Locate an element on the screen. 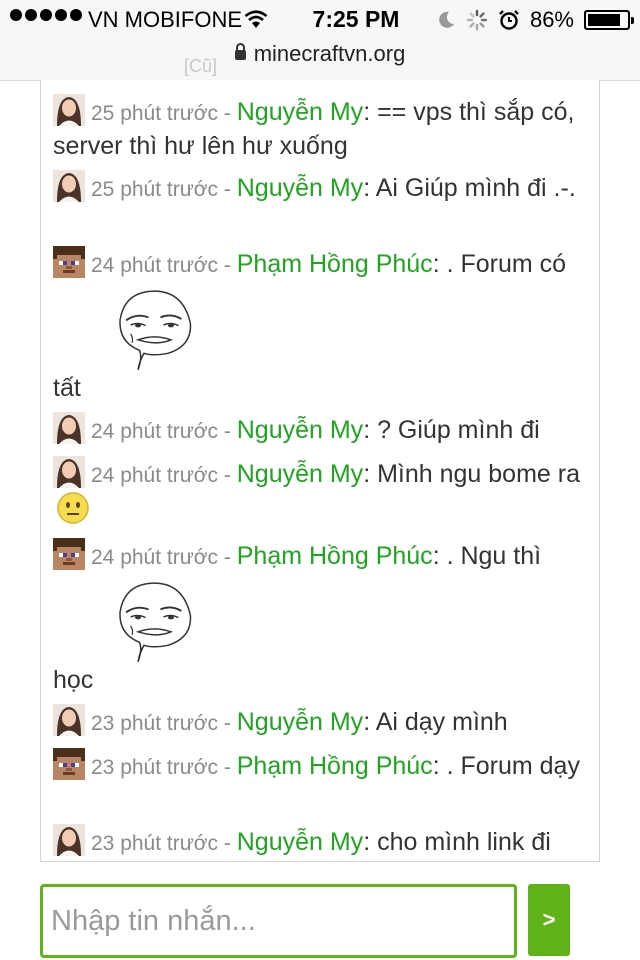 The height and width of the screenshot is (960, 640). alarm-clock-icon is located at coordinates (509, 20).